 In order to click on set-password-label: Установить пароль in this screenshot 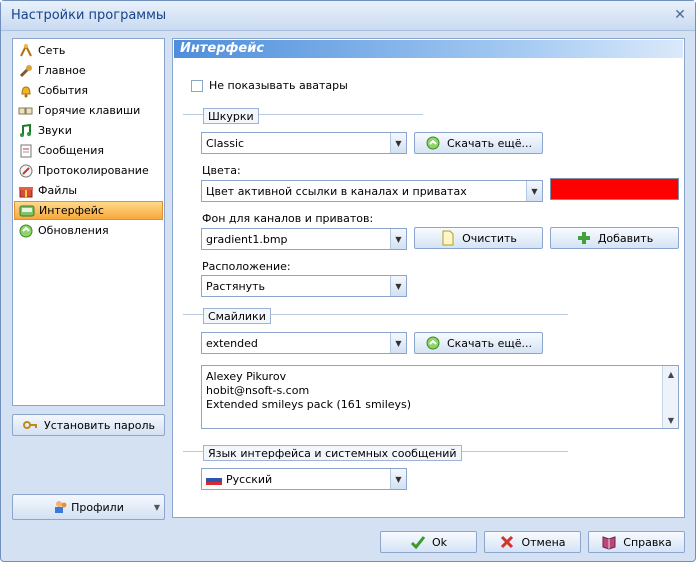, I will do `click(99, 425)`.